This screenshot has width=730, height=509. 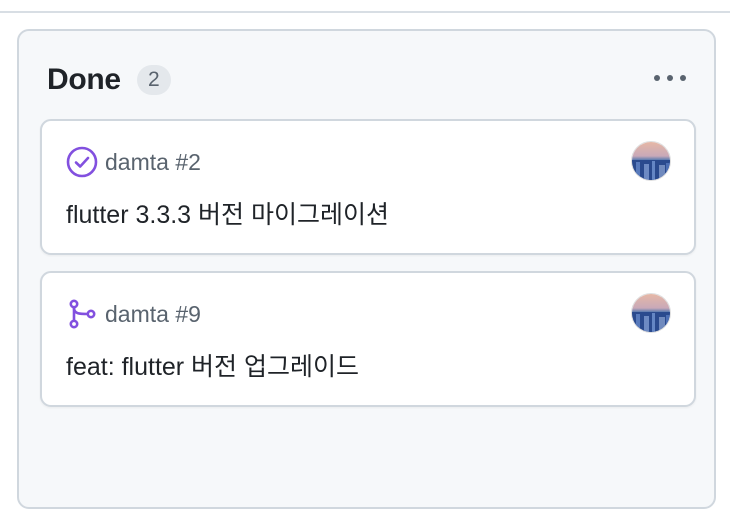 I want to click on card-meta: damta #9, so click(x=133, y=314).